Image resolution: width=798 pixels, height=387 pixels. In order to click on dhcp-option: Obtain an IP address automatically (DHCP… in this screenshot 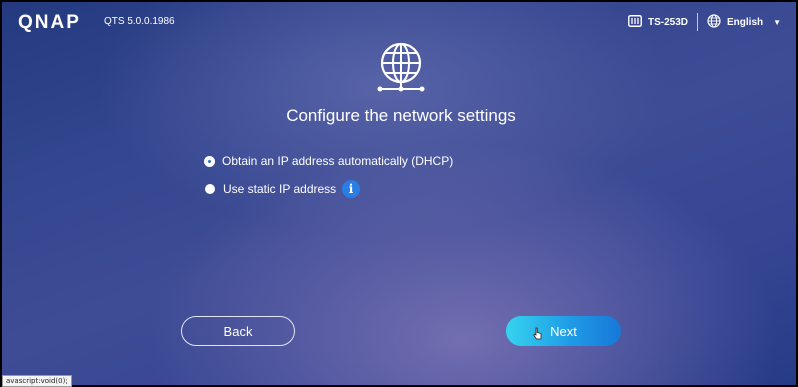, I will do `click(329, 161)`.